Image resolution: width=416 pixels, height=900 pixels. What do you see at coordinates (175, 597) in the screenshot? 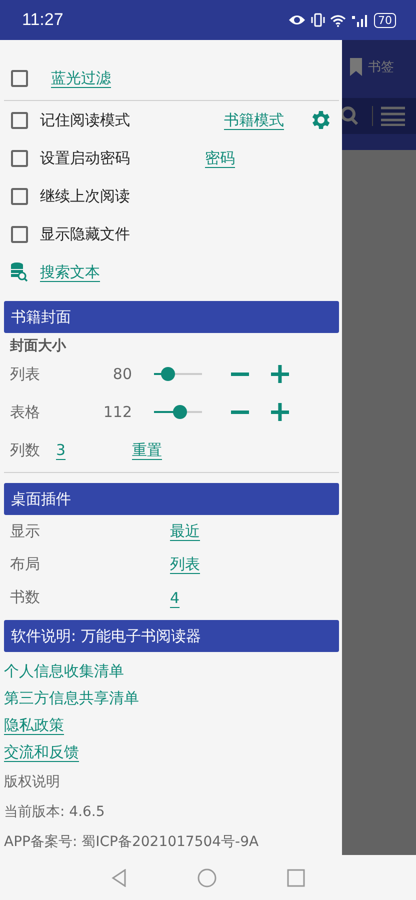
I see `widget-setting-link: 4` at bounding box center [175, 597].